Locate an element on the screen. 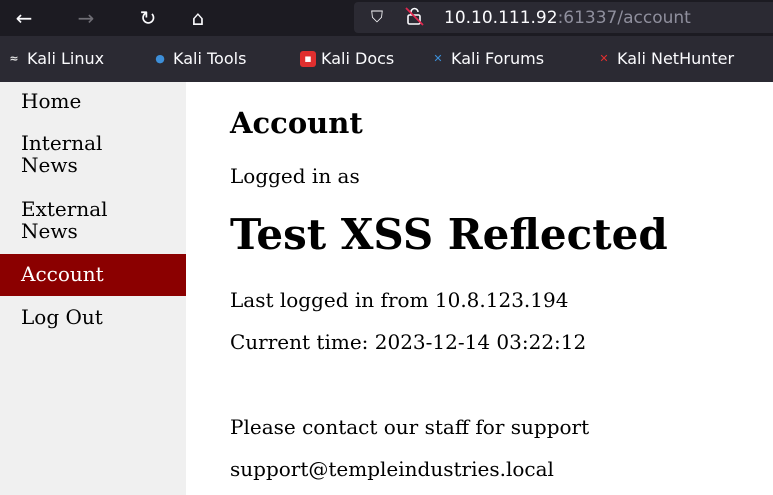 The image size is (773, 495). browser-toolbar: ← → ↻ ⌂ ⛉ 10.10.111.92:61337/account is located at coordinates (386, 18).